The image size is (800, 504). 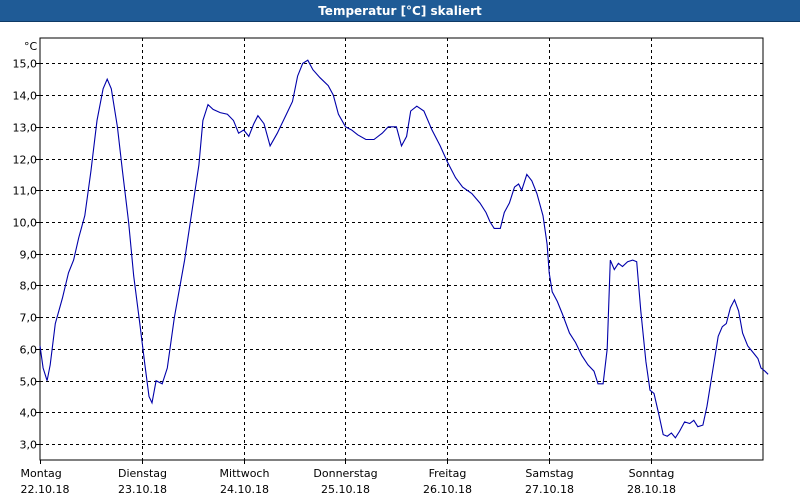 I want to click on chart-title: Temperatur [°C] skaliert, so click(x=400, y=11).